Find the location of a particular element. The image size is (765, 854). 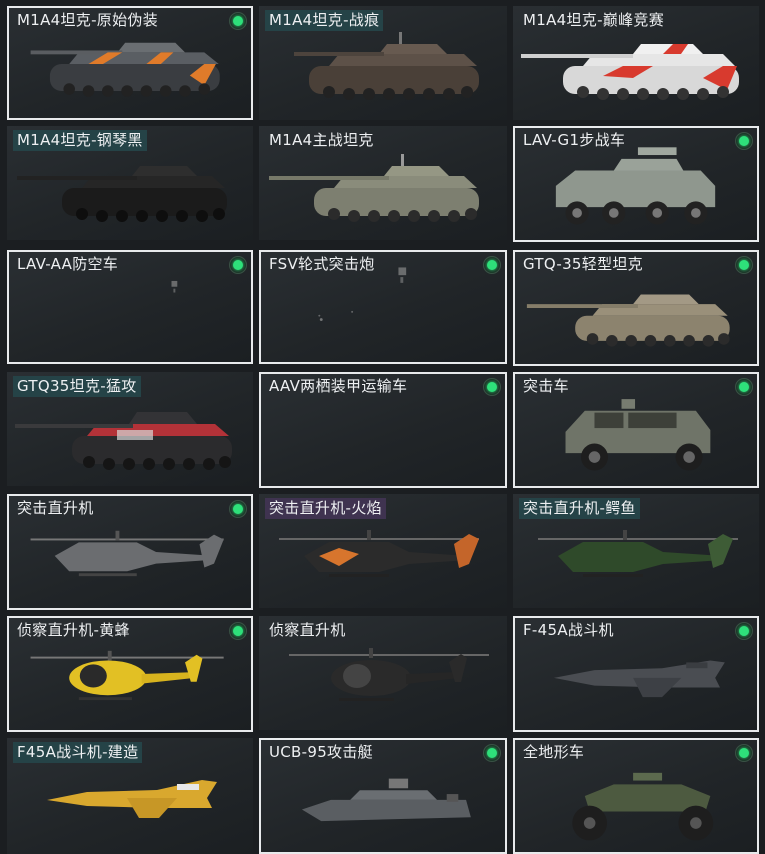

vehicle-card-gtq-35: GTQ-35轻型坦克 is located at coordinates (636, 308).